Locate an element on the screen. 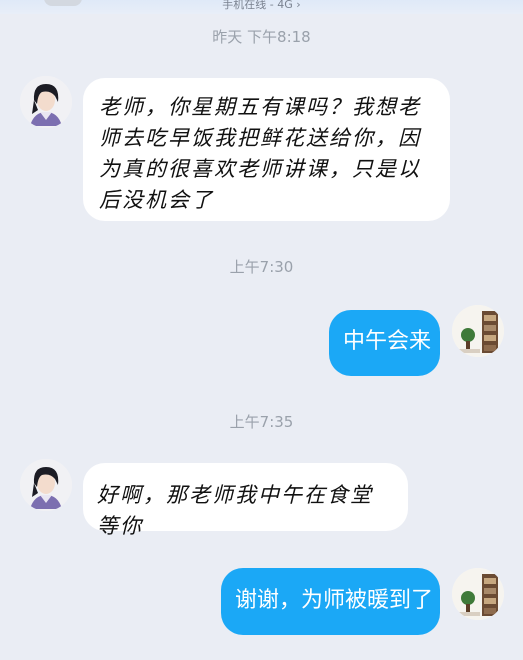  back-button is located at coordinates (63, 3).